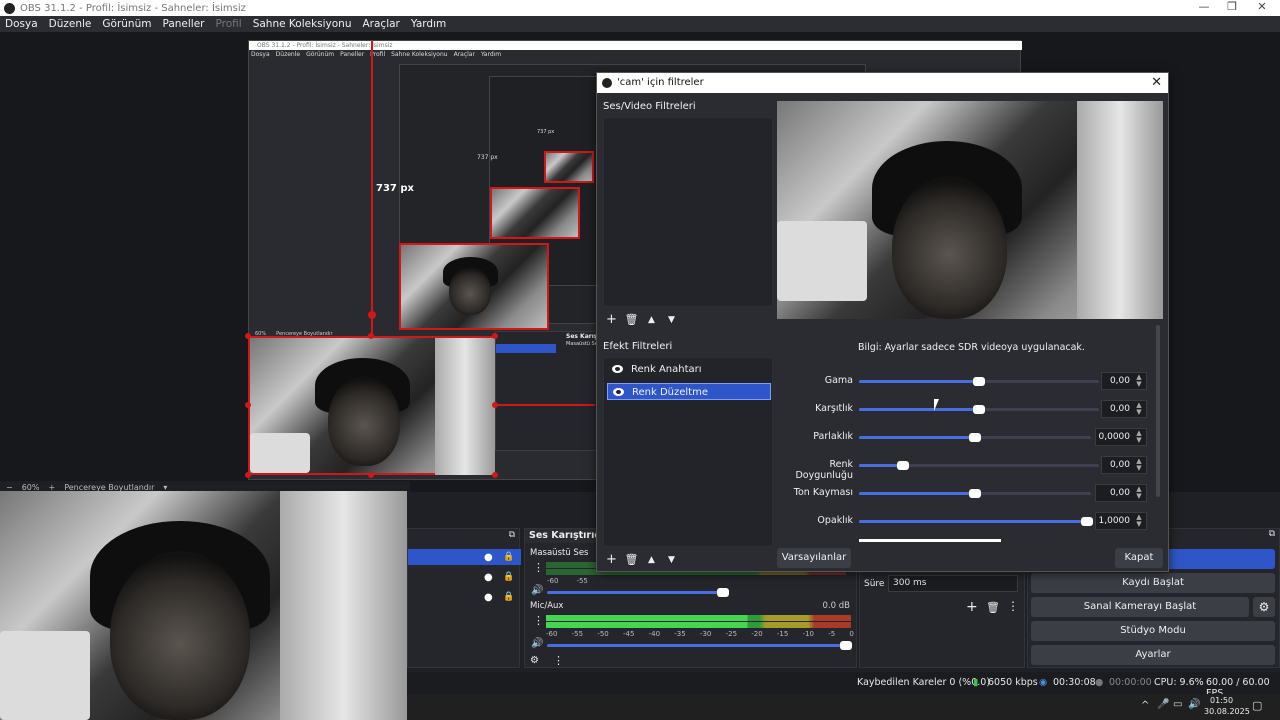 This screenshot has width=1280, height=720. Describe the element at coordinates (1124, 409) in the screenshot. I see `contrast-spinbox: 0,00 ▲ ▼` at that location.